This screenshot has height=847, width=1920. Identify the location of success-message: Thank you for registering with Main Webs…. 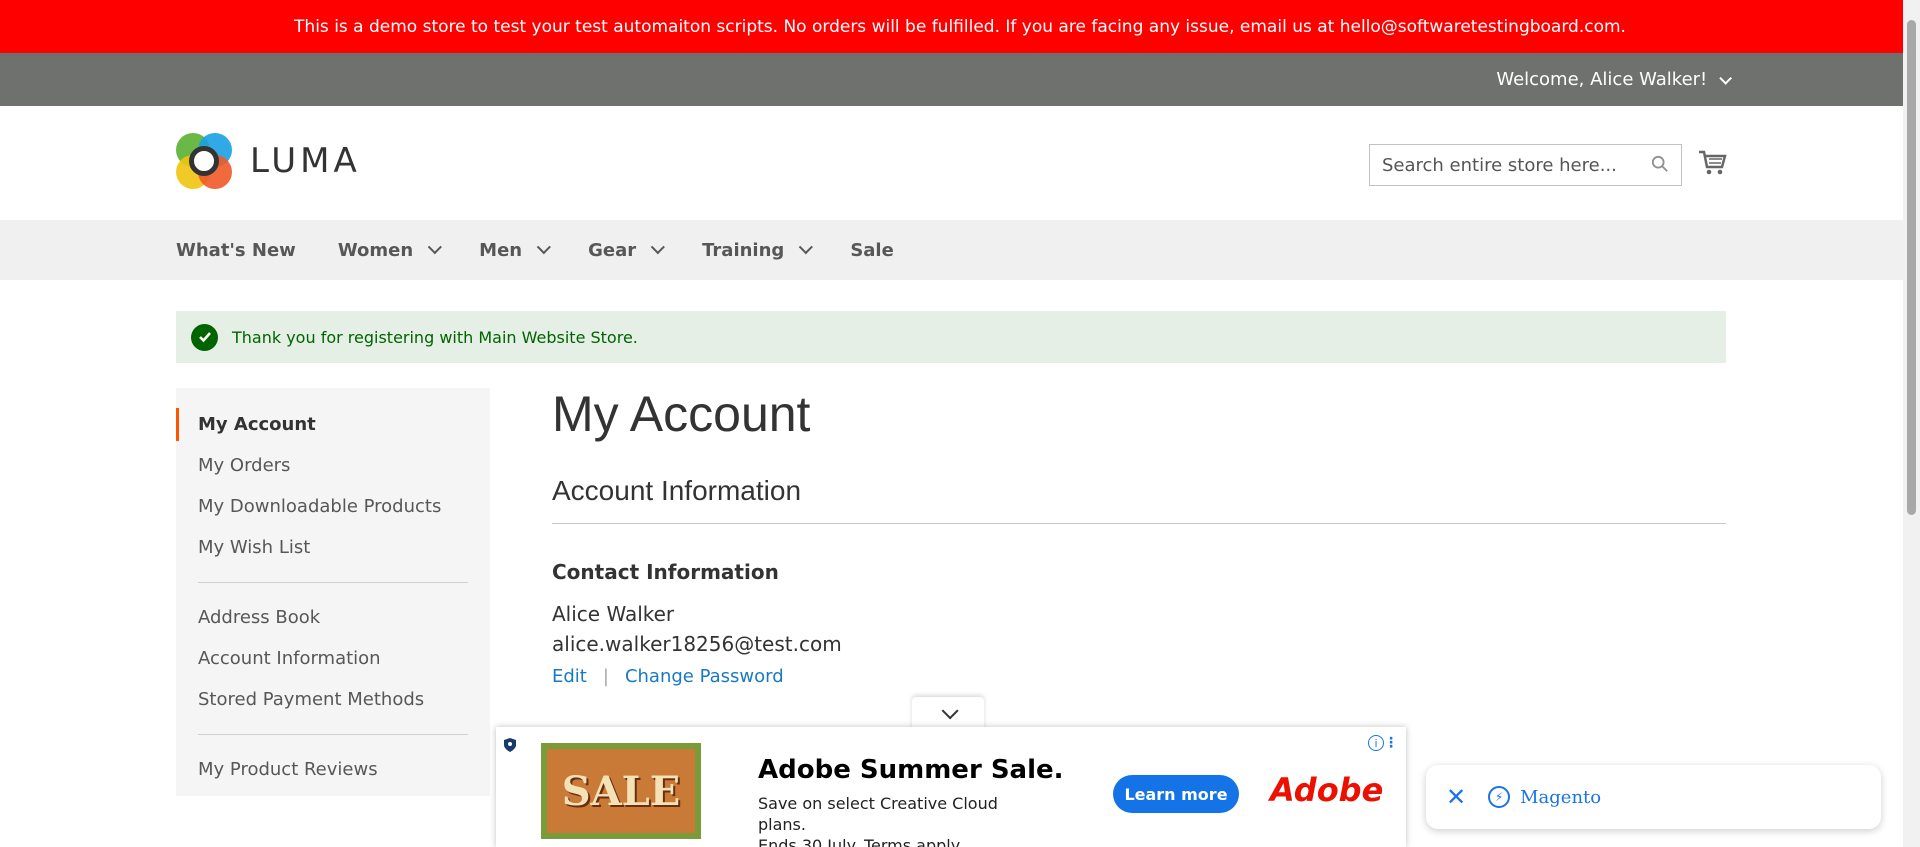
(951, 337).